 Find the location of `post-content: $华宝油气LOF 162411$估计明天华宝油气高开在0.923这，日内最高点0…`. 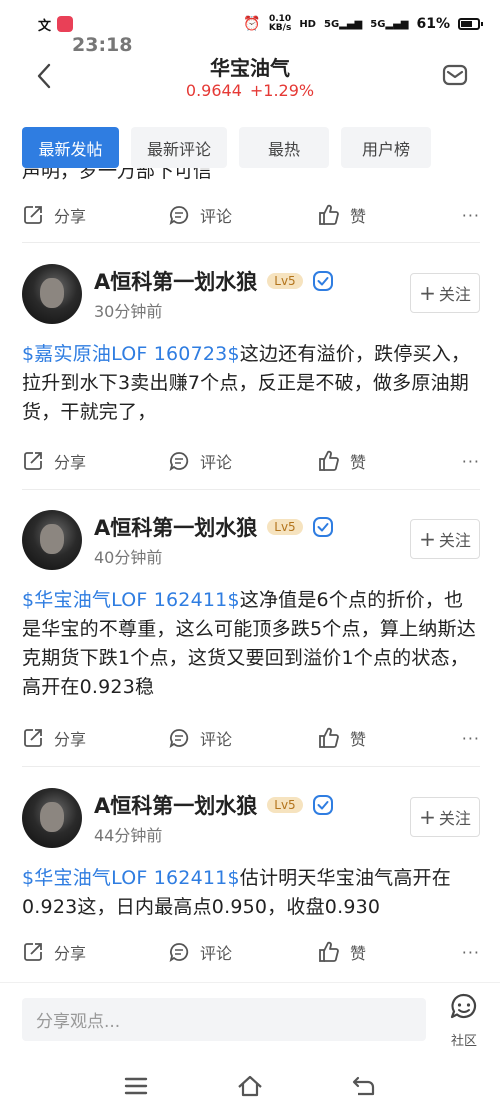

post-content: $华宝油气LOF 162411$估计明天华宝油气高开在0.923这，日内最高点0… is located at coordinates (252, 893).